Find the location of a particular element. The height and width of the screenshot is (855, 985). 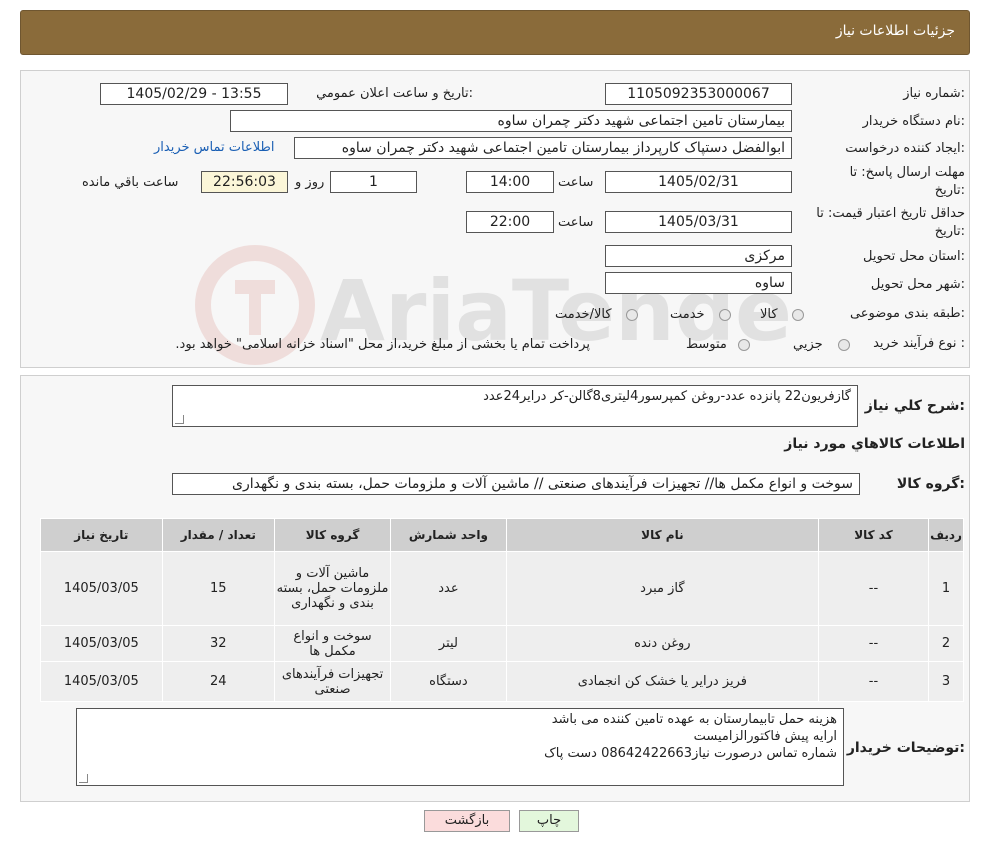

page-header: جزئیات اطلاعات نیاز is located at coordinates (495, 32).